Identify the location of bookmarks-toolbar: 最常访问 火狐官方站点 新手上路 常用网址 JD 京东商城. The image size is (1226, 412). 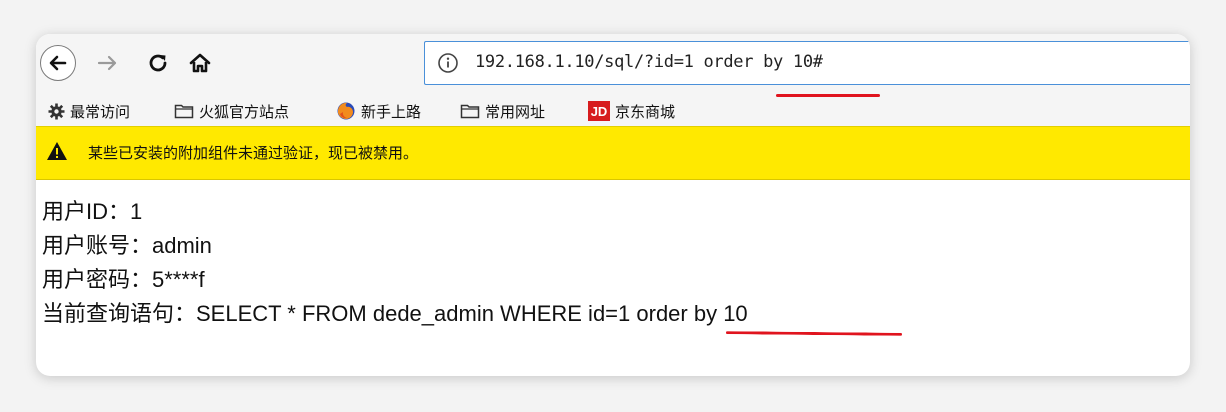
(613, 111).